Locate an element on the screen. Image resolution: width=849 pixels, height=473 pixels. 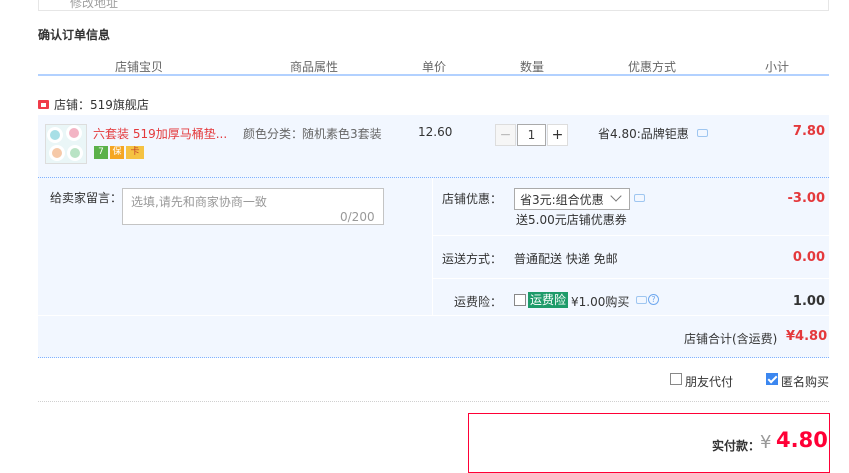
char-counter: 0/200 is located at coordinates (357, 217).